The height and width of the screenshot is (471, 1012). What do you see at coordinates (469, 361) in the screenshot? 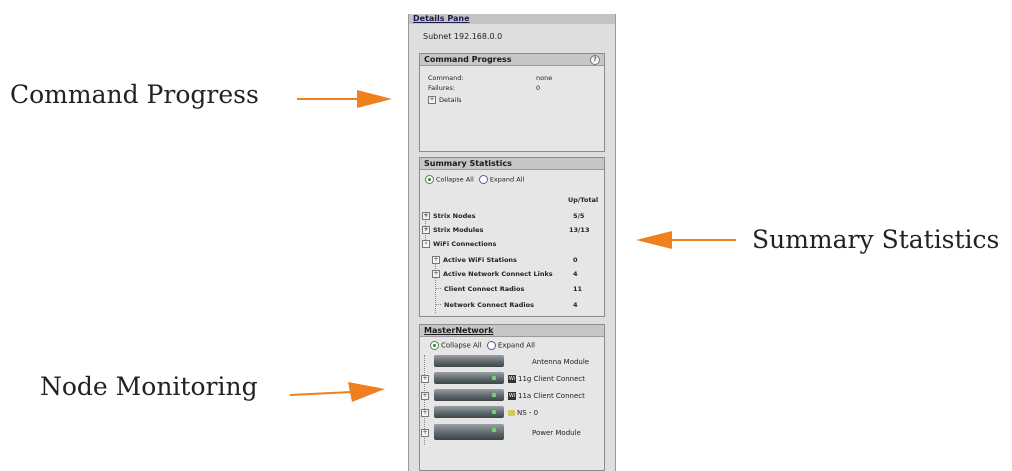
I see `antenna-module-device-icon` at bounding box center [469, 361].